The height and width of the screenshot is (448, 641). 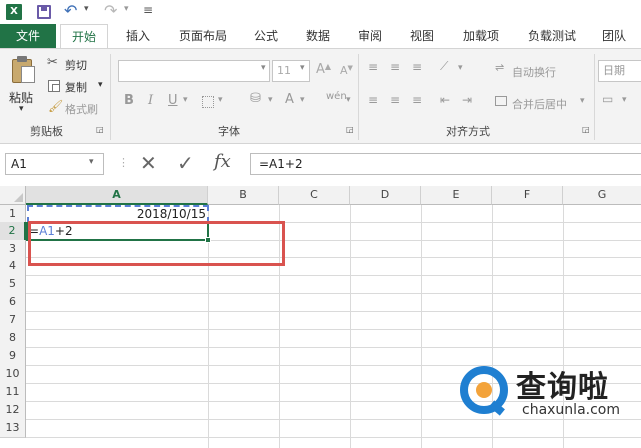 What do you see at coordinates (481, 36) in the screenshot?
I see `tab-addins: 加载项` at bounding box center [481, 36].